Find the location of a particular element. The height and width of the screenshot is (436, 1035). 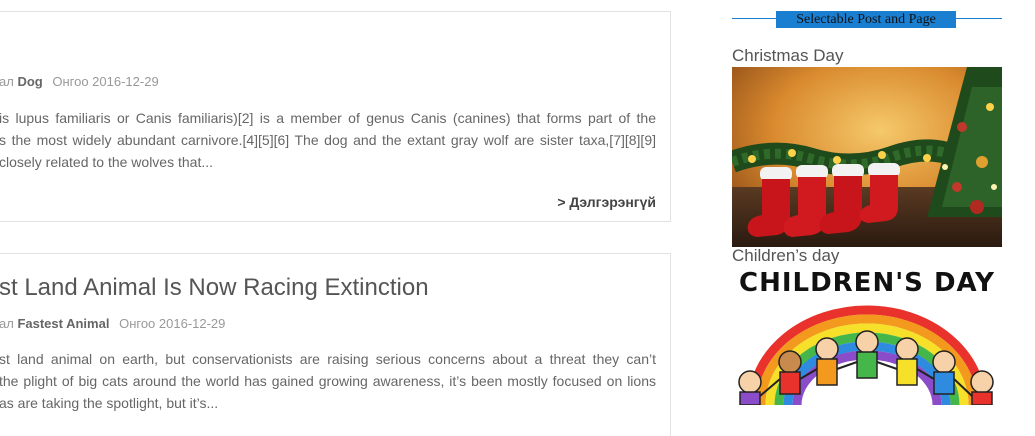

sidebar-item-title-christmas: Christmas Day is located at coordinates (787, 56).